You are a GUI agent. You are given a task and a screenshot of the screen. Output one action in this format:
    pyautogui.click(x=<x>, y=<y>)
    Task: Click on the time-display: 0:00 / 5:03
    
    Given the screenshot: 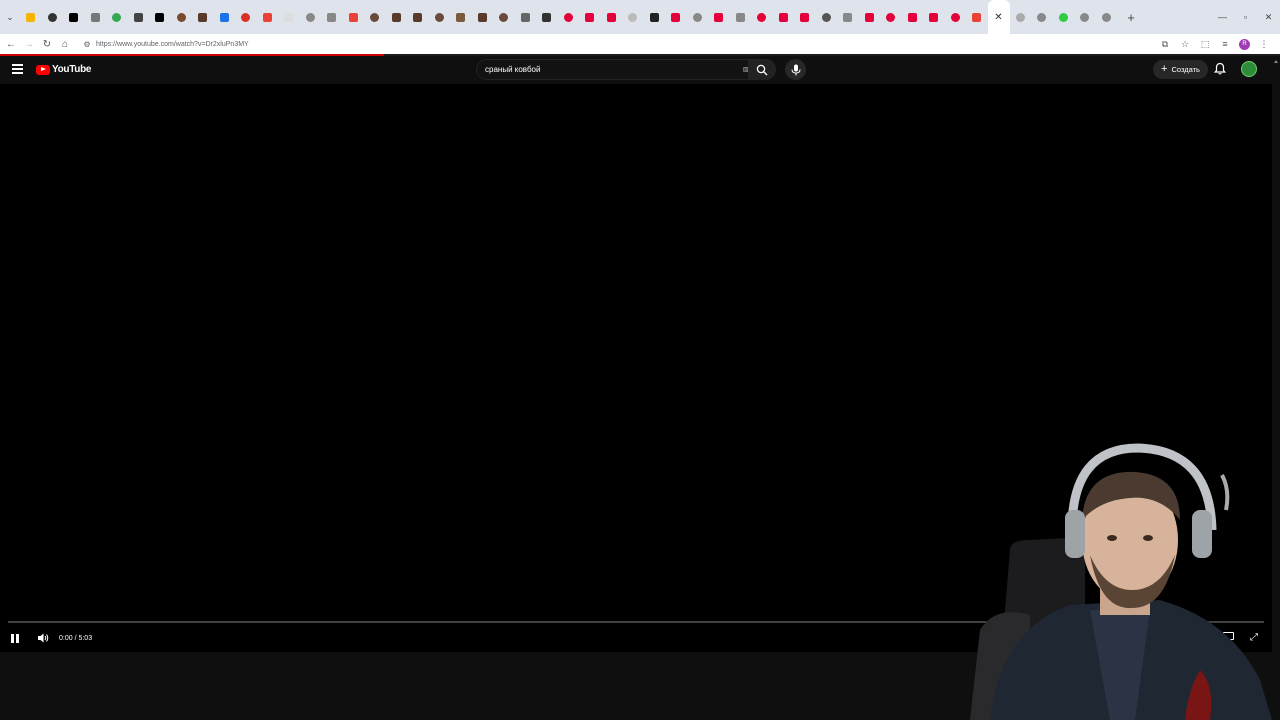 What is the action you would take?
    pyautogui.click(x=76, y=638)
    